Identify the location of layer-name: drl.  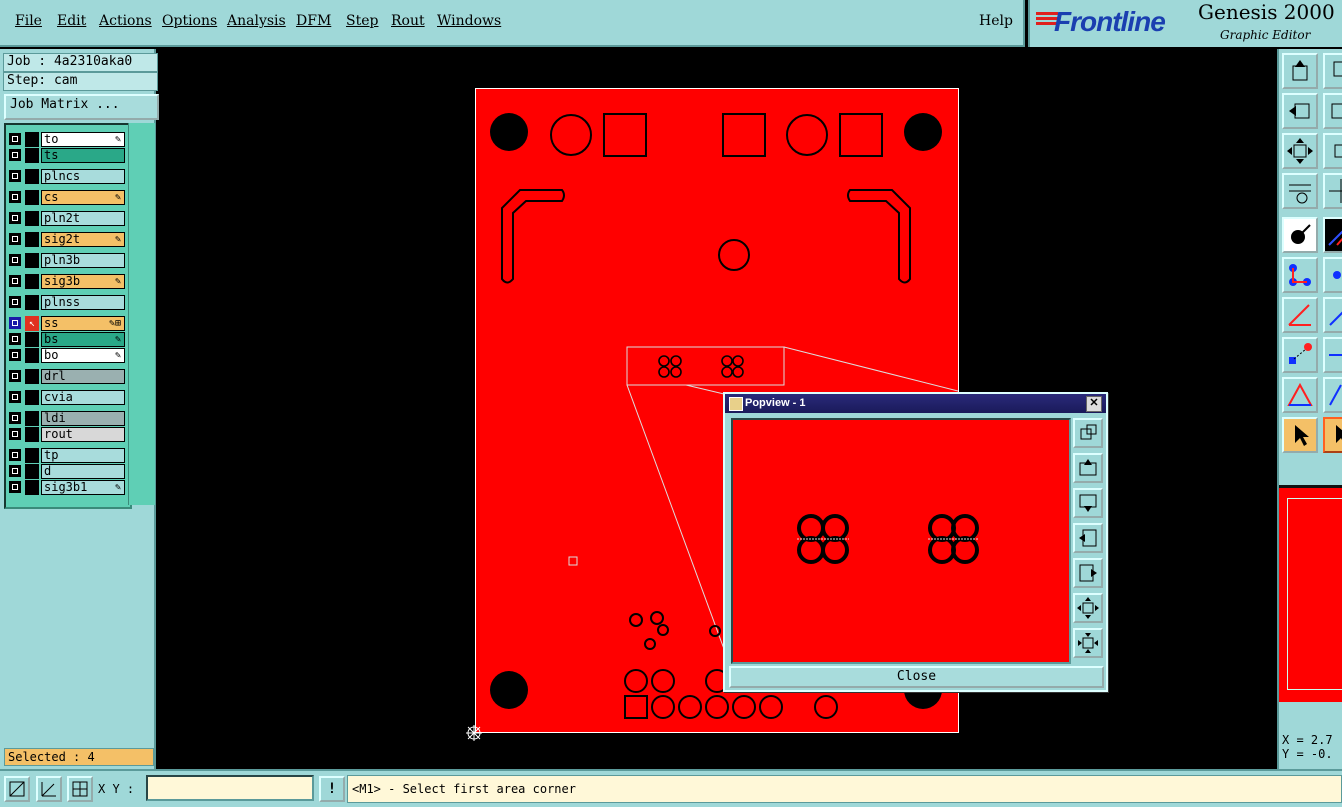
(83, 376).